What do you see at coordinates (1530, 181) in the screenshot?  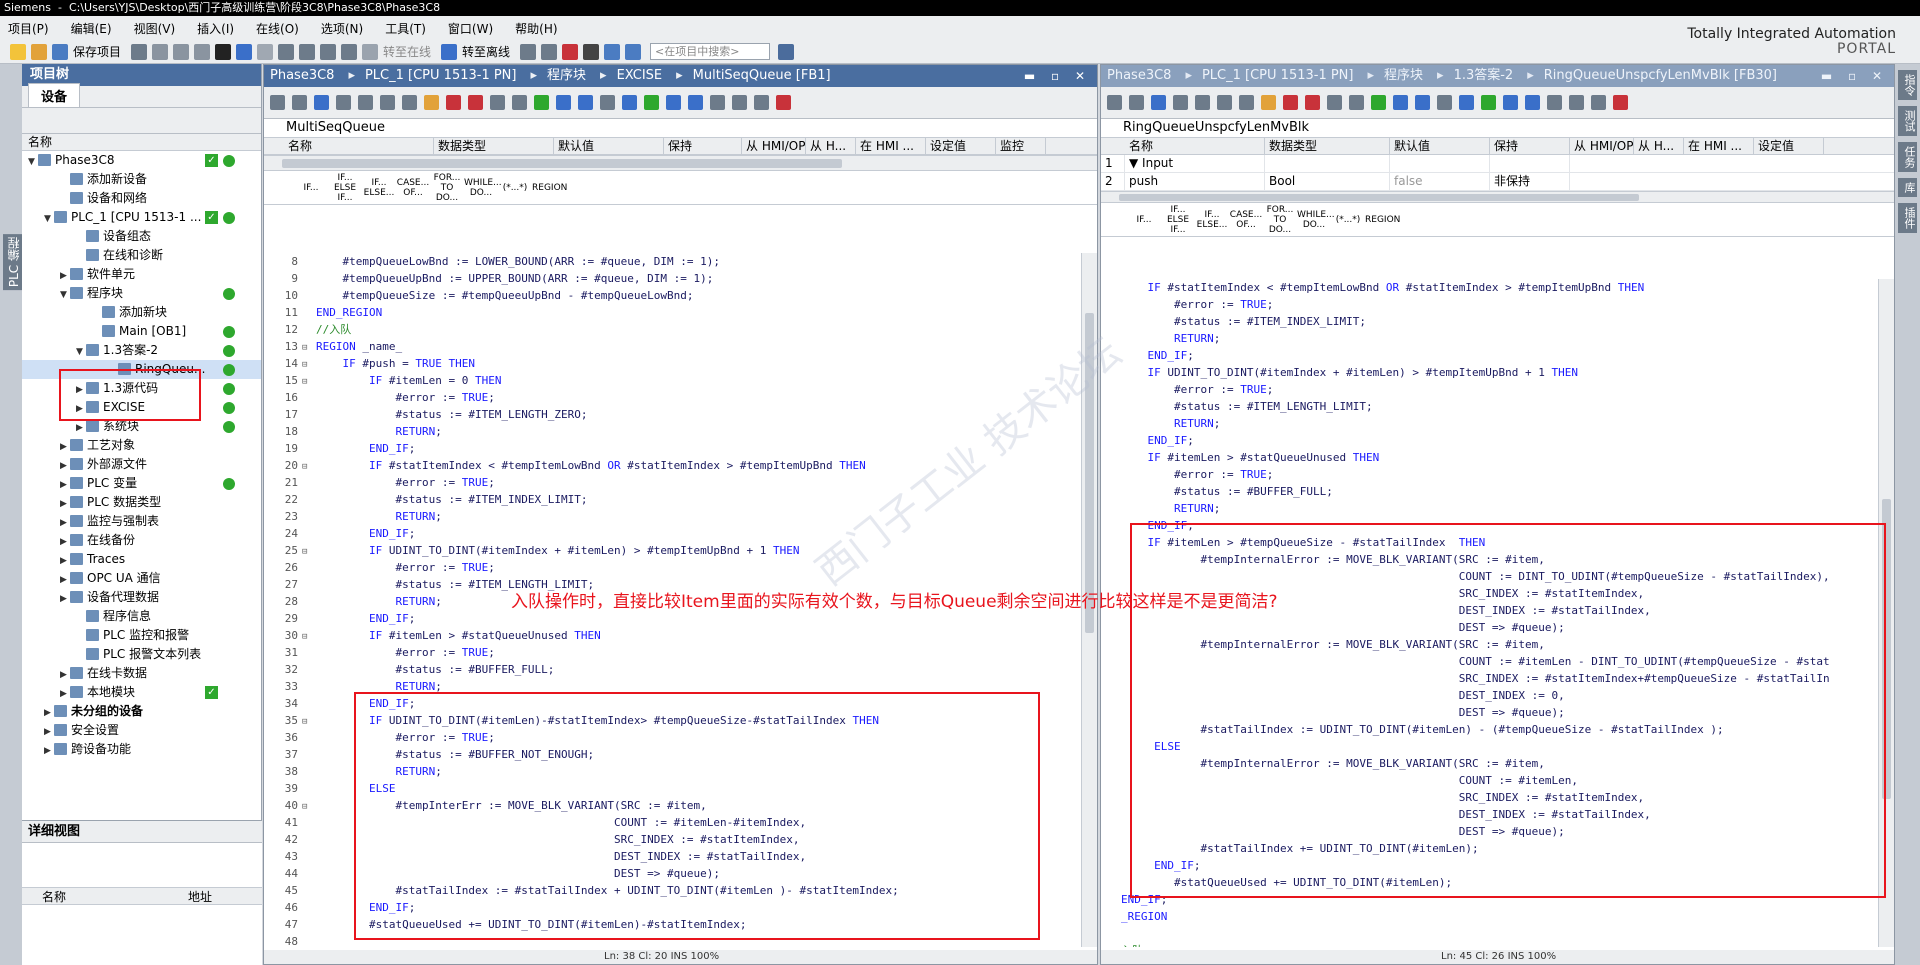 I see `interface-cell-keep: 非保持` at bounding box center [1530, 181].